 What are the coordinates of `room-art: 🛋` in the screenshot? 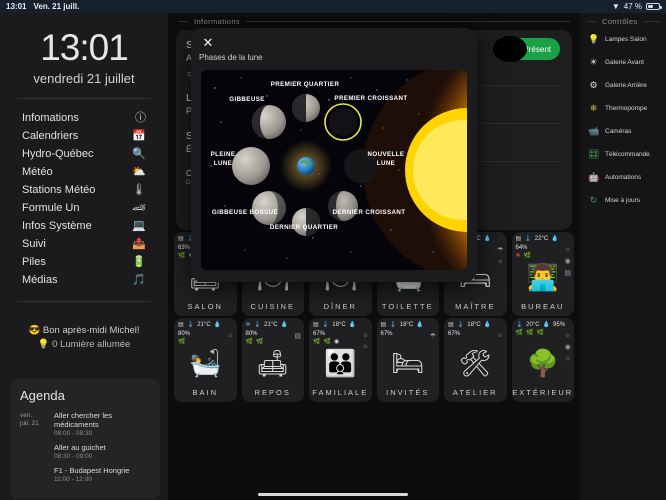 It's located at (273, 362).